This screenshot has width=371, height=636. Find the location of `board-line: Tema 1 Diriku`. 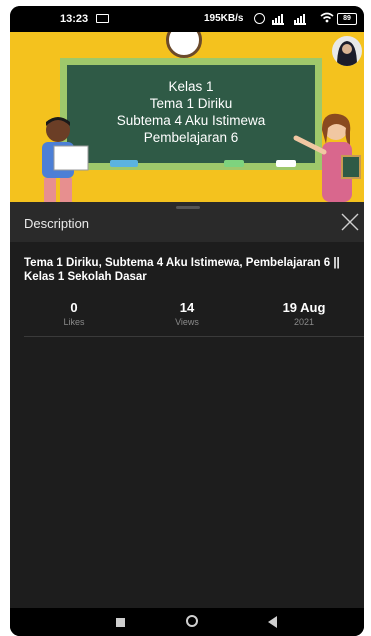

board-line: Tema 1 Diriku is located at coordinates (191, 103).